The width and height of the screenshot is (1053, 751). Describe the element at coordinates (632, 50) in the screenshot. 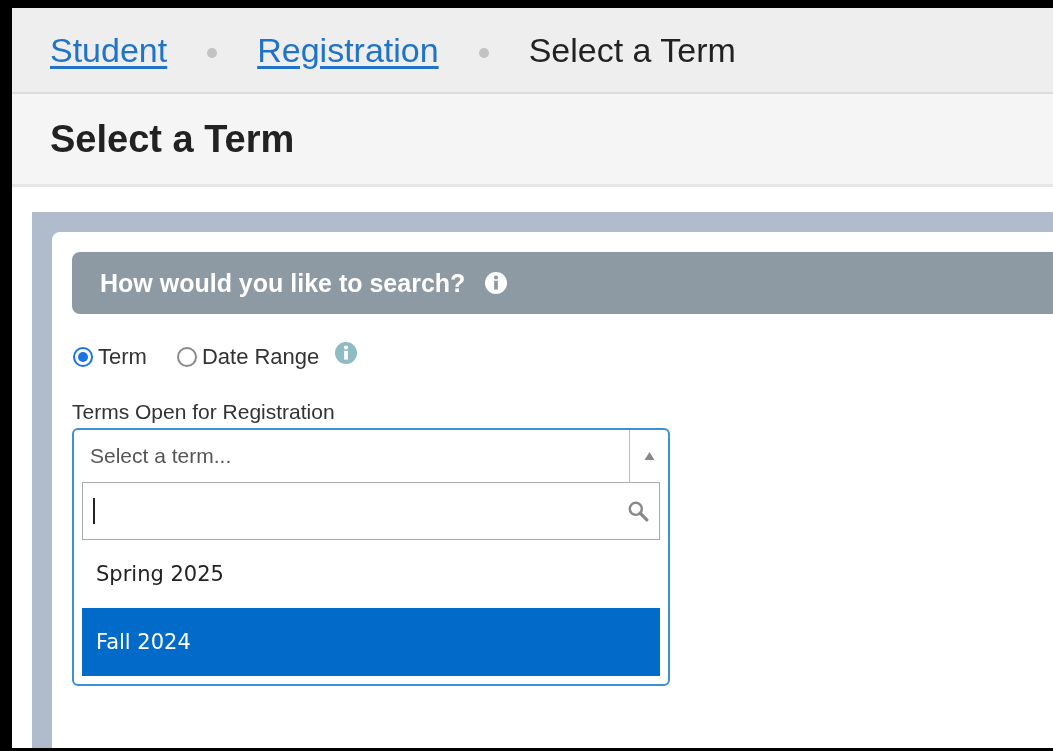

I see `breadcrumb-current: Select a Term` at that location.